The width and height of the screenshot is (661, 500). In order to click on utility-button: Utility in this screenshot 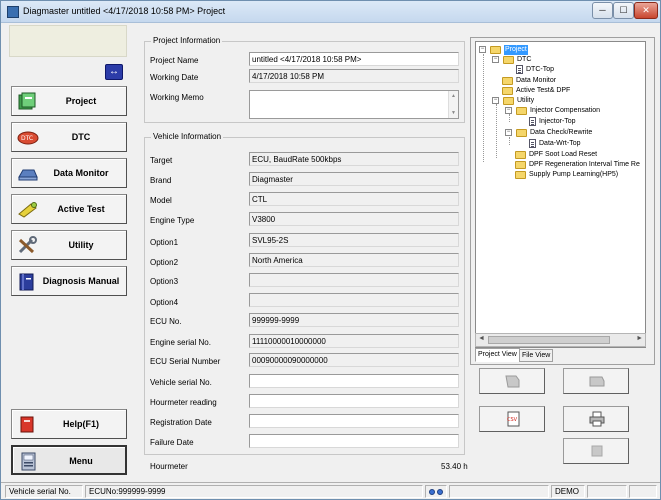, I will do `click(69, 245)`.